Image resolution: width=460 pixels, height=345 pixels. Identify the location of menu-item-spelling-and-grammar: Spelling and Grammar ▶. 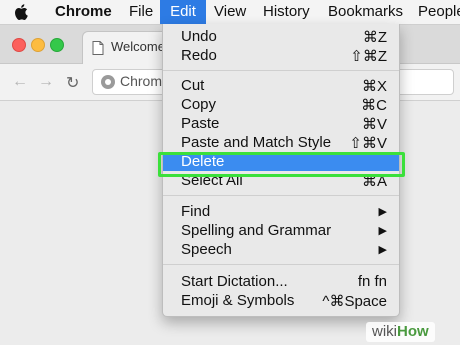
(281, 230).